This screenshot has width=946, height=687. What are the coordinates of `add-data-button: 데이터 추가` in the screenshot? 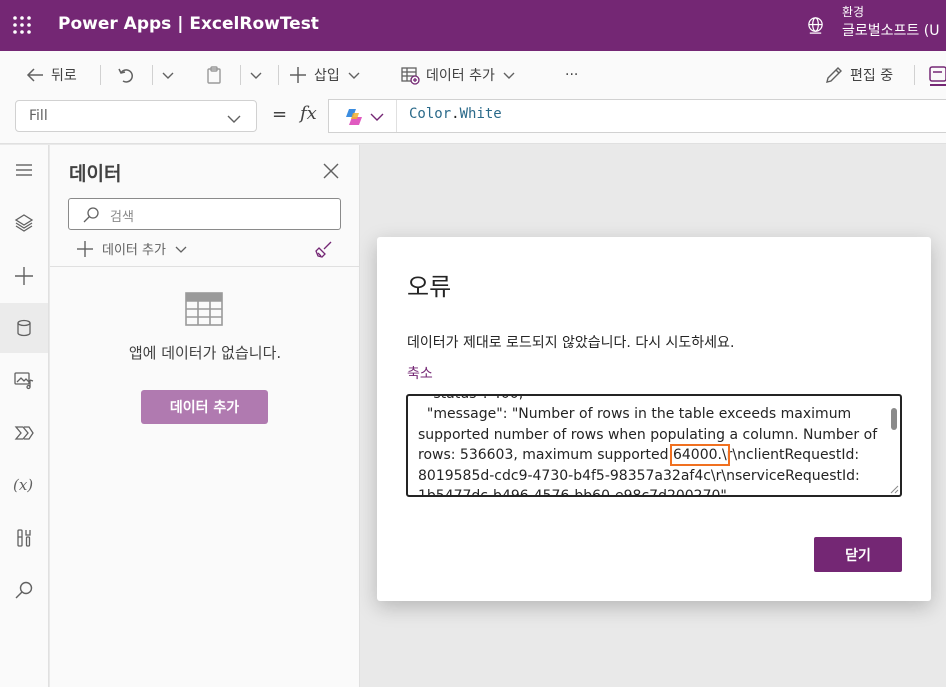 It's located at (204, 407).